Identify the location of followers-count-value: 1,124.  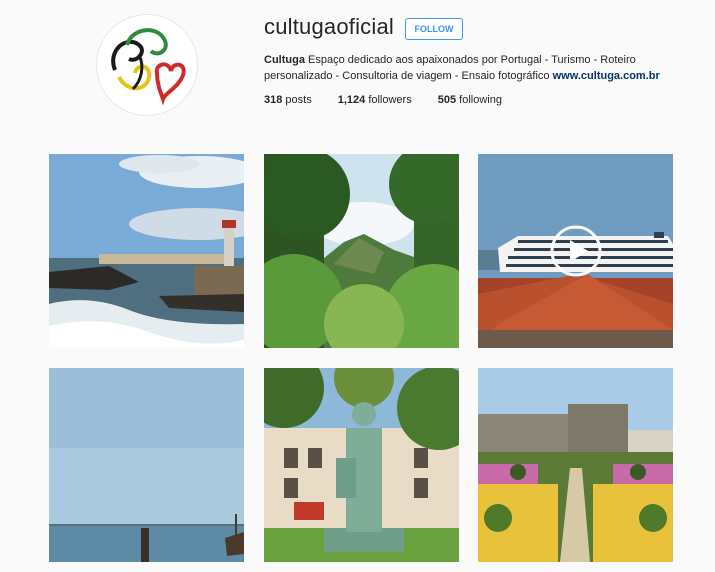
(351, 100).